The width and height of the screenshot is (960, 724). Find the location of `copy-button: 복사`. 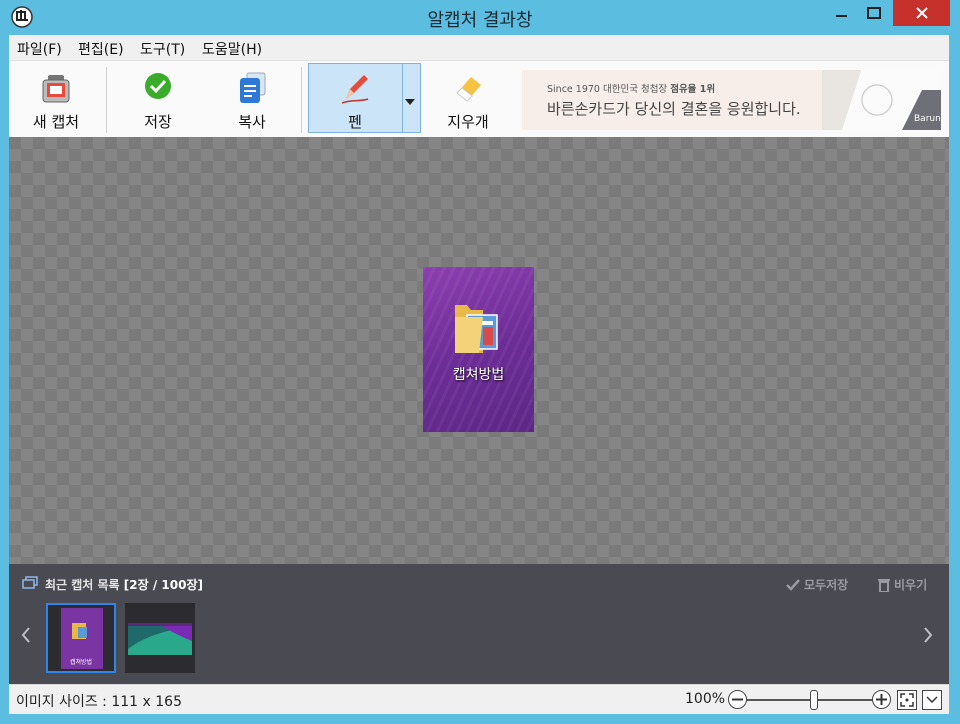

copy-button: 복사 is located at coordinates (252, 98).